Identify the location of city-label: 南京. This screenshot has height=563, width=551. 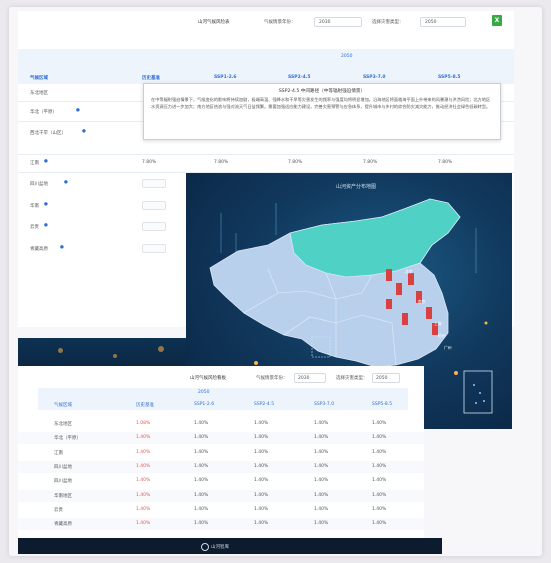
(422, 301).